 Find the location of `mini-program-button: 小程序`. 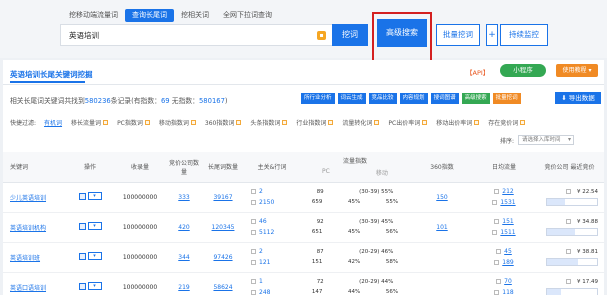

mini-program-button: 小程序 is located at coordinates (523, 70).